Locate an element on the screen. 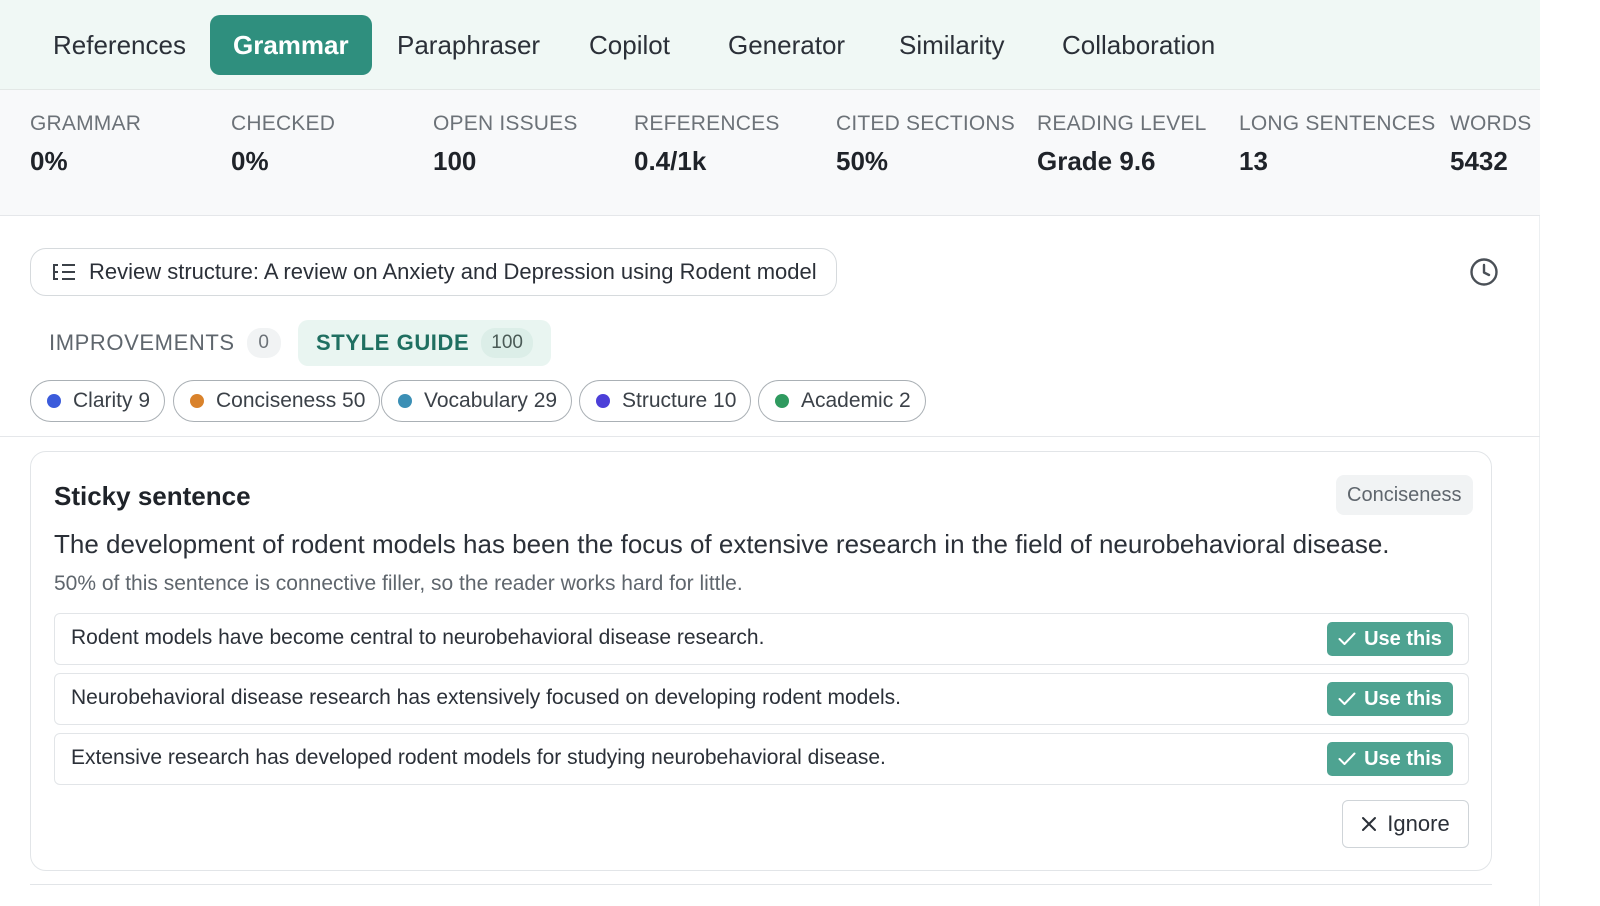 Image resolution: width=1600 pixels, height=906 pixels. stat-value: 0.4/1k is located at coordinates (670, 161).